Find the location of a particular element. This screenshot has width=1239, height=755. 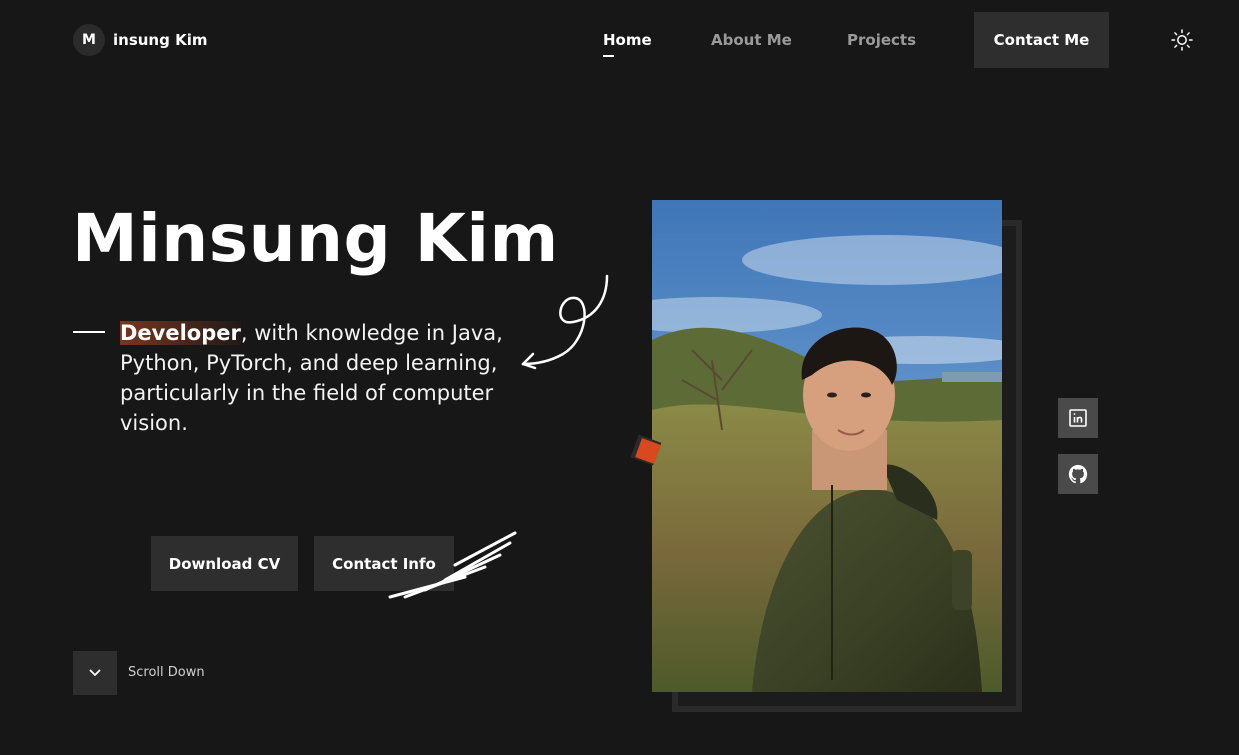

logo-name: insung Kim is located at coordinates (160, 40).